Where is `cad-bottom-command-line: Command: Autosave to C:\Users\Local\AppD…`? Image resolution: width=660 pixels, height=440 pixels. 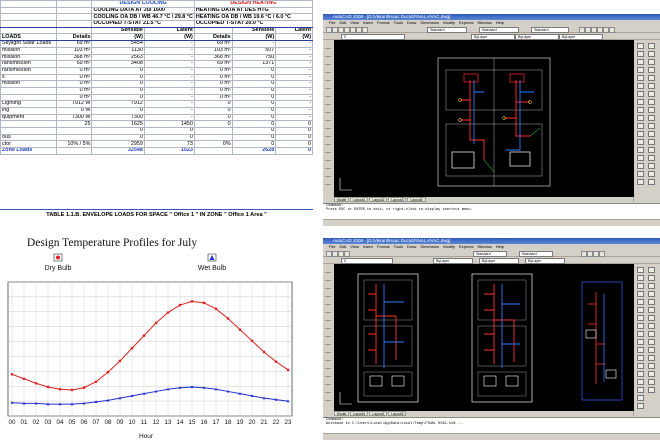
cad-bottom-command-line: Command: Autosave to C:\Users\Local\AppD… is located at coordinates (491, 425).